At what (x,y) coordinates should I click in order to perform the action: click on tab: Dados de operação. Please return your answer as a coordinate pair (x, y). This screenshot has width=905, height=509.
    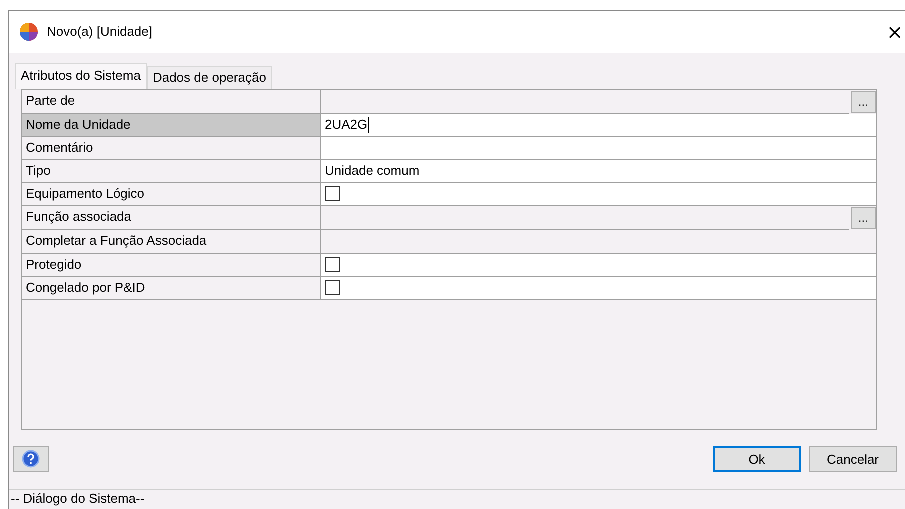
    Looking at the image, I should click on (209, 77).